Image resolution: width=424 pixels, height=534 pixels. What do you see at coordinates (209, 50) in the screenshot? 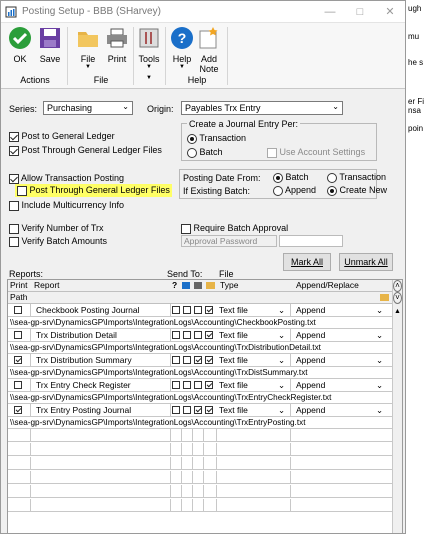
I see `add-note-button: Add Note` at bounding box center [209, 50].